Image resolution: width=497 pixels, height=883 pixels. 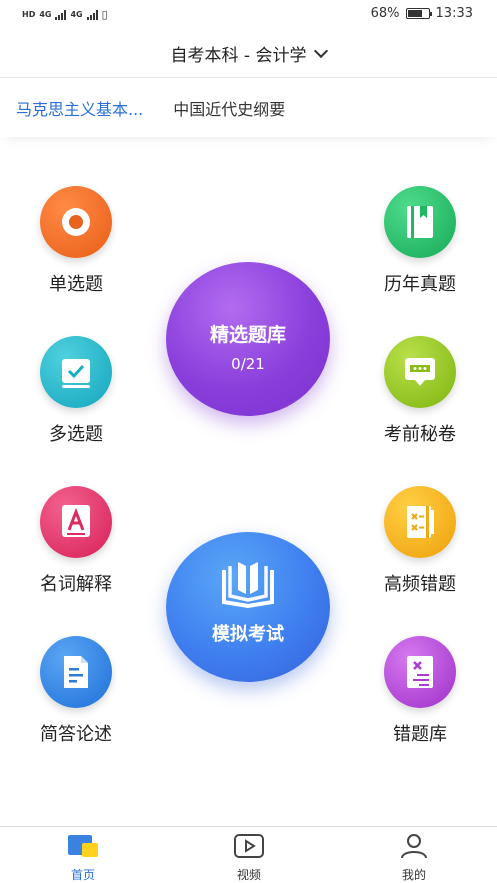 I want to click on network-label-1: 4G, so click(x=45, y=14).